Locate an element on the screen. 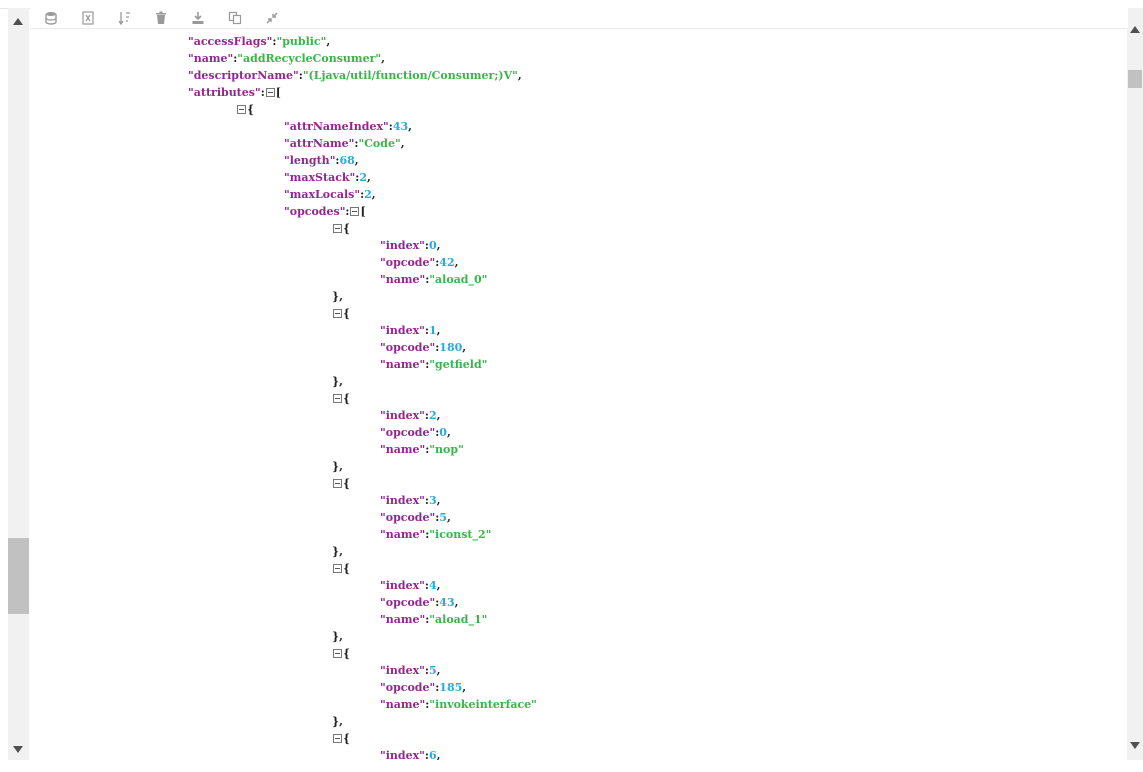 This screenshot has width=1143, height=772. colon: : is located at coordinates (347, 211).